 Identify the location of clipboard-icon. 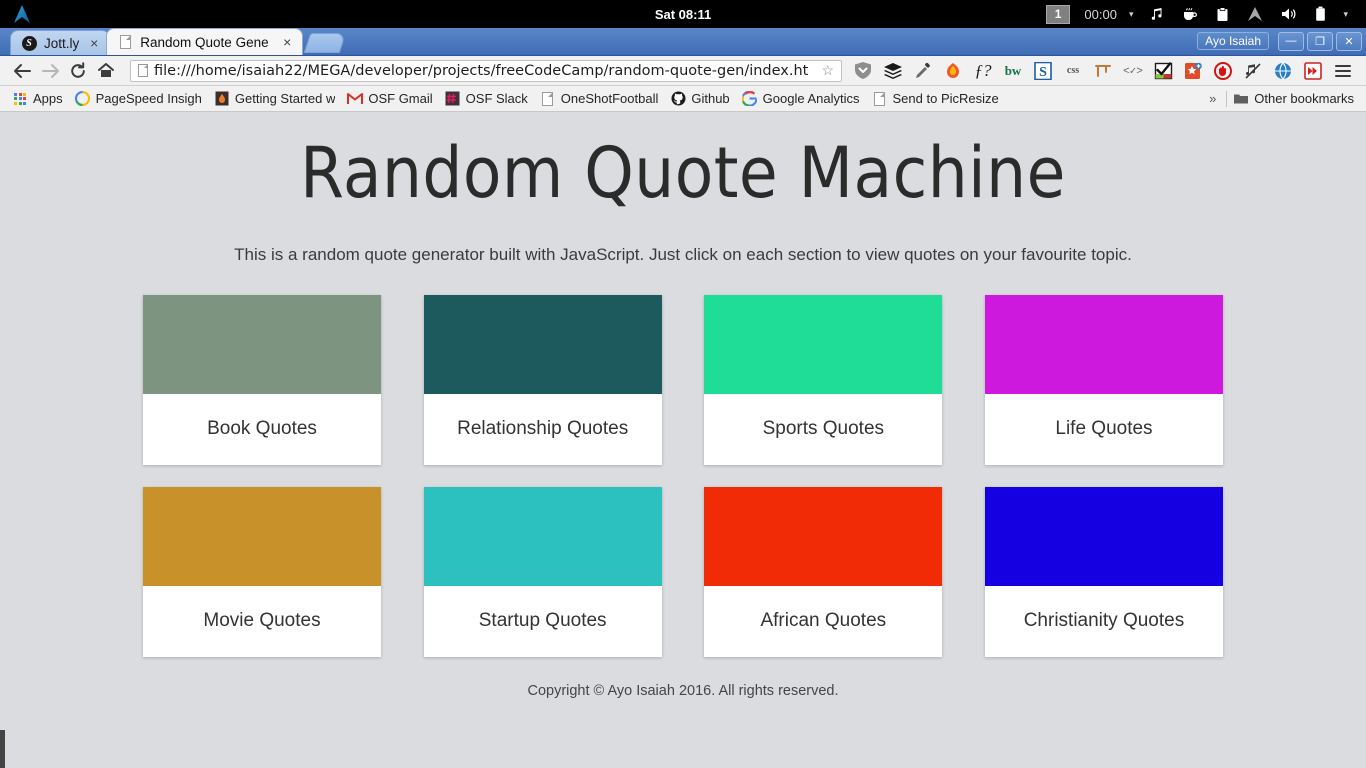
(1222, 14).